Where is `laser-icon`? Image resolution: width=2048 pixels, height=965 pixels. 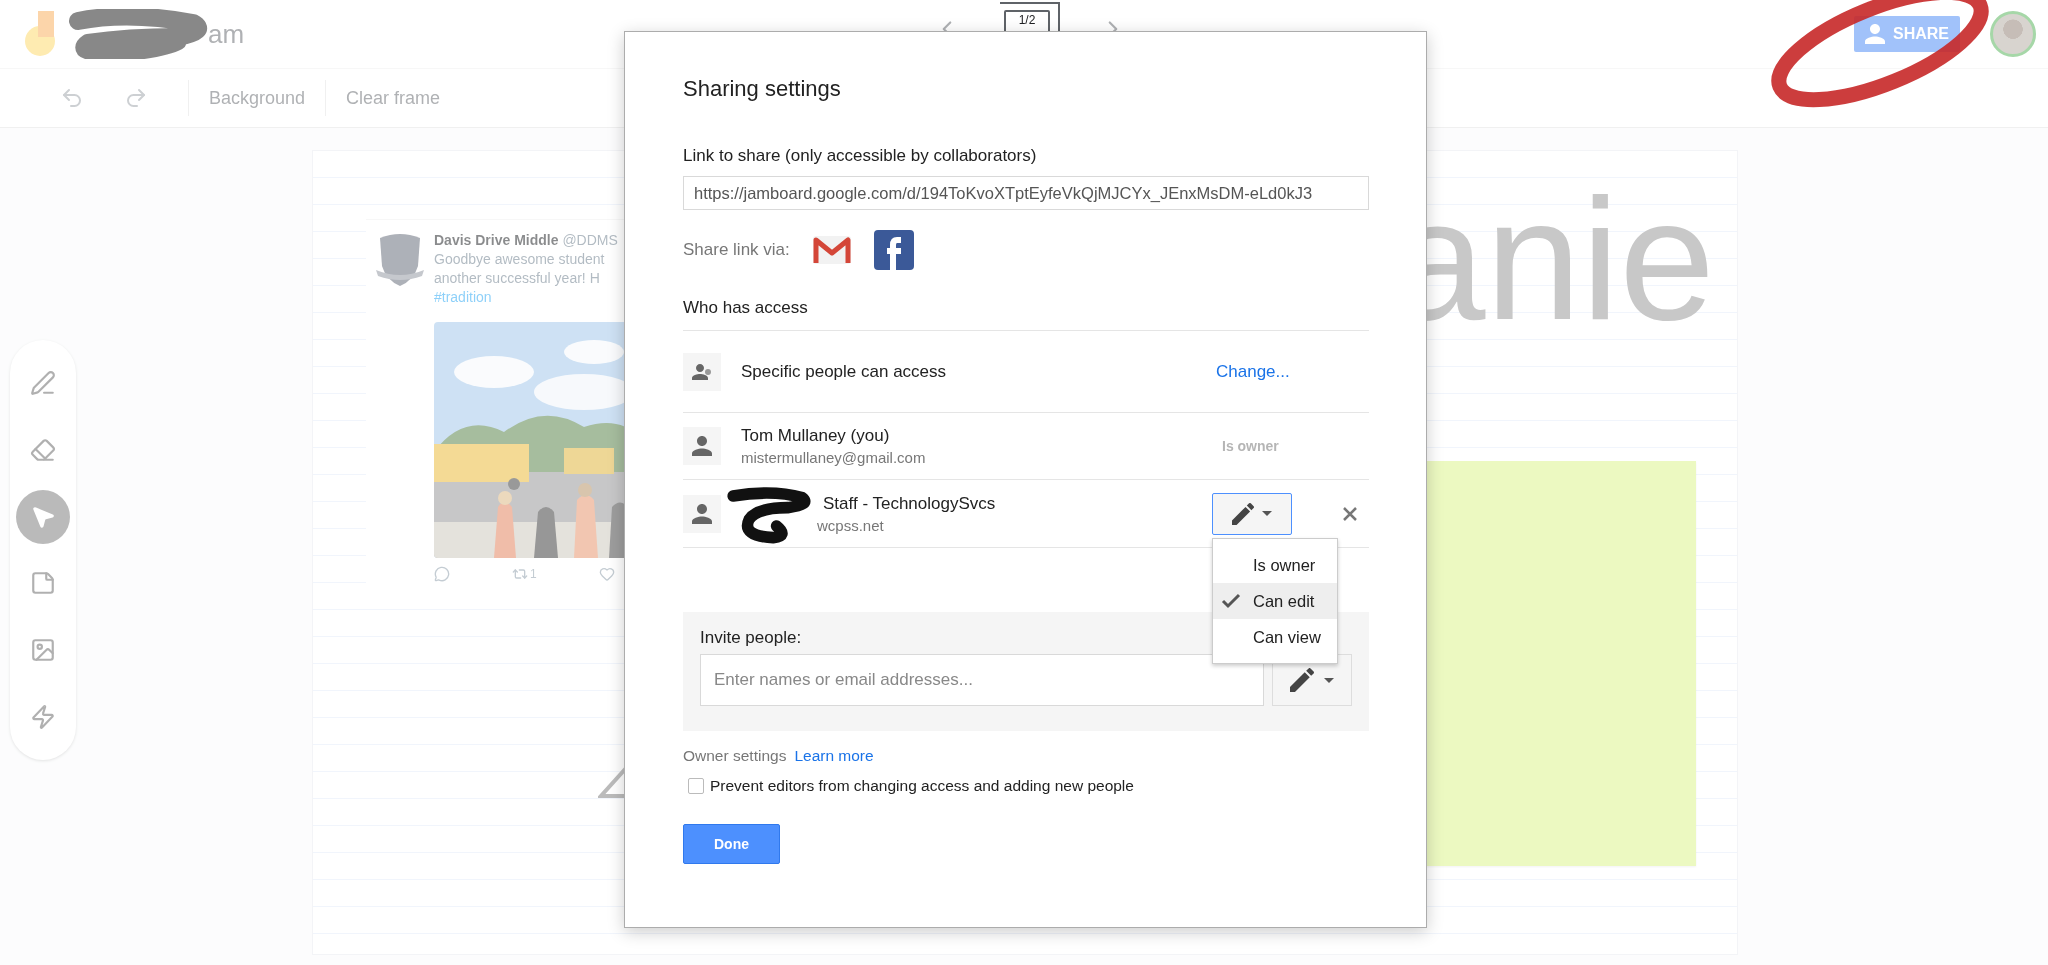
laser-icon is located at coordinates (43, 716).